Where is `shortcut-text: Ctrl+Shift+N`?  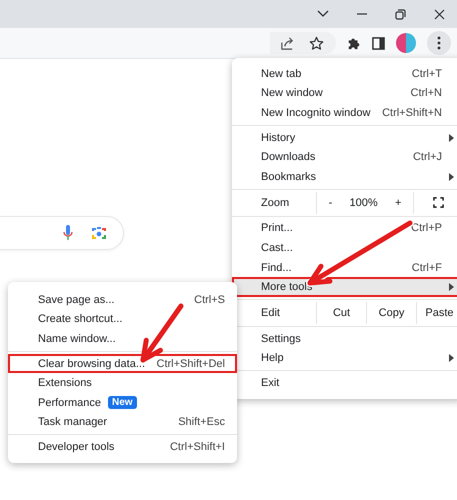 shortcut-text: Ctrl+Shift+N is located at coordinates (412, 112).